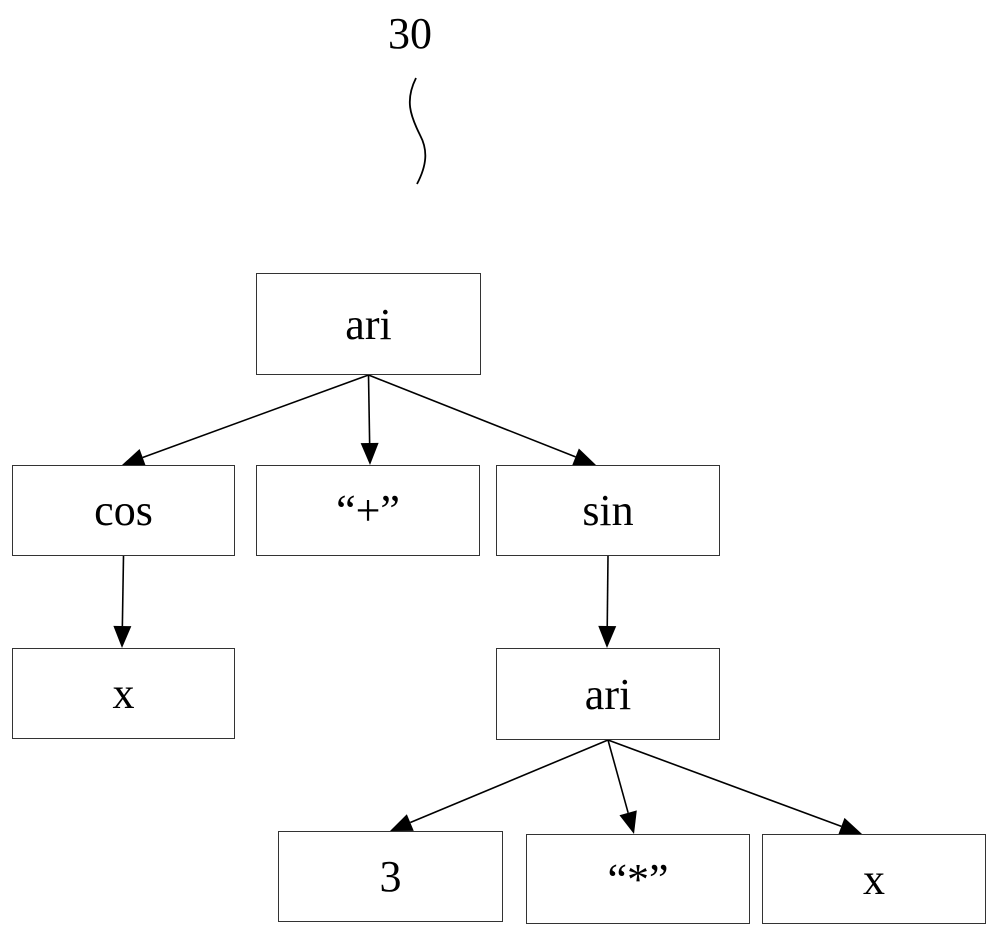  I want to click on edge-ari2-to-three, so click(509, 781).